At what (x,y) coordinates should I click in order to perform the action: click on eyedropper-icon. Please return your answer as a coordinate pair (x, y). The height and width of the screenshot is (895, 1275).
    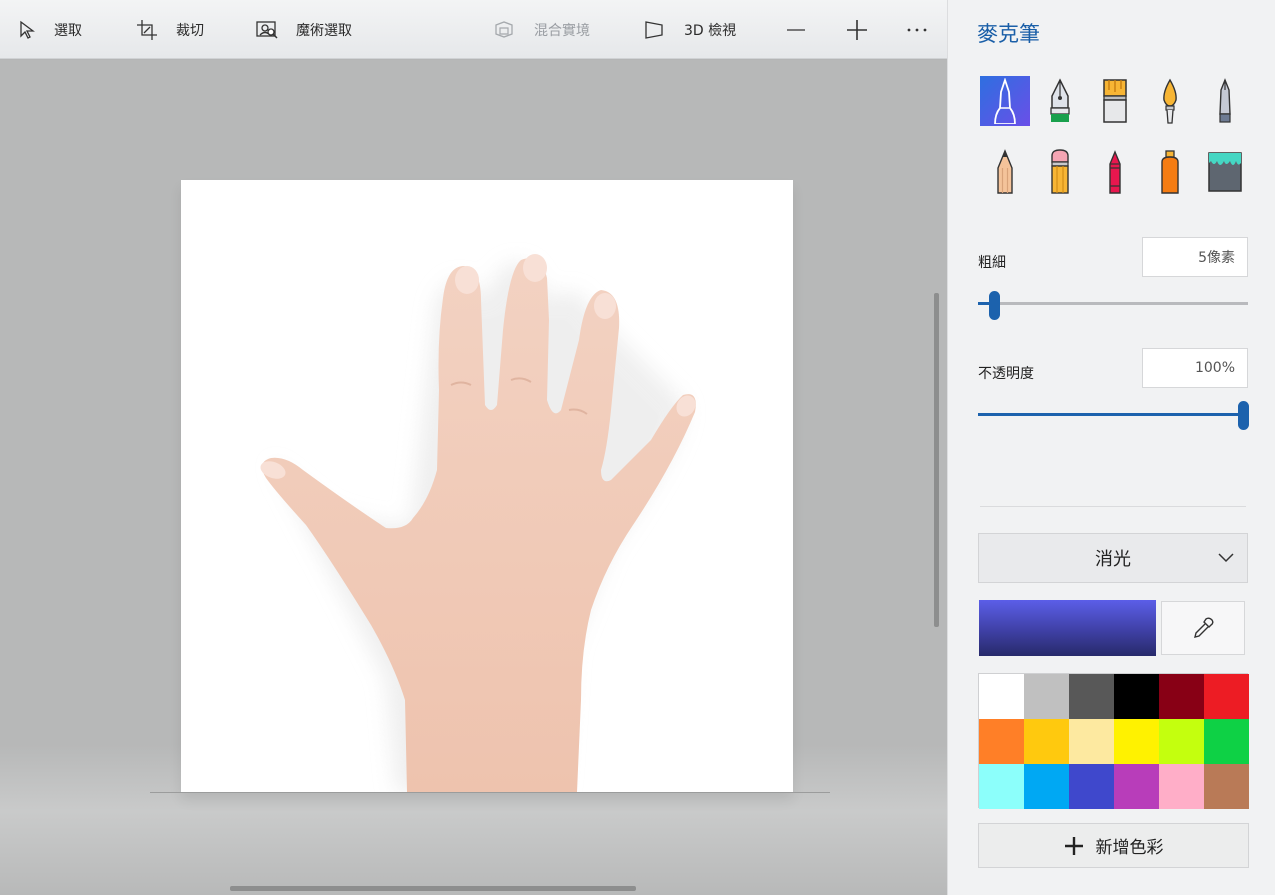
    Looking at the image, I should click on (1204, 627).